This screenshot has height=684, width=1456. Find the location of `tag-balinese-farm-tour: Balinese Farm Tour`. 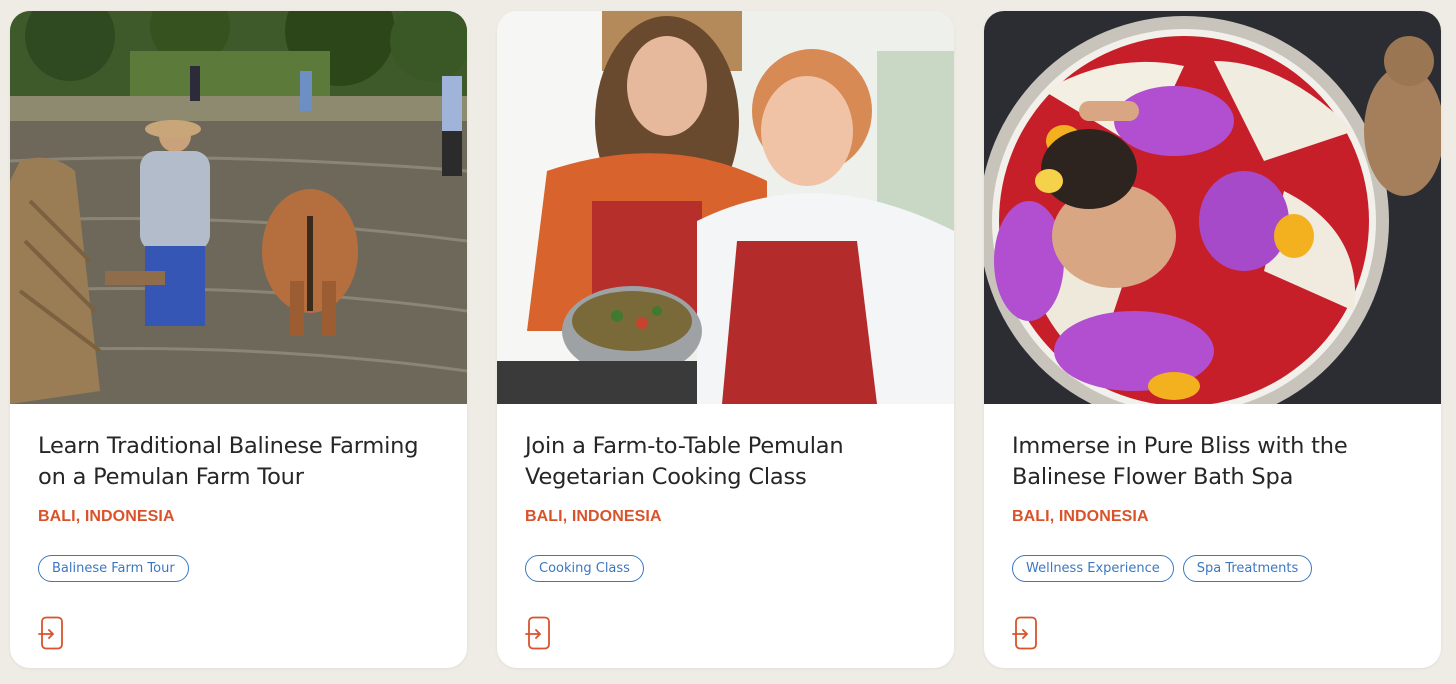

tag-balinese-farm-tour: Balinese Farm Tour is located at coordinates (113, 568).